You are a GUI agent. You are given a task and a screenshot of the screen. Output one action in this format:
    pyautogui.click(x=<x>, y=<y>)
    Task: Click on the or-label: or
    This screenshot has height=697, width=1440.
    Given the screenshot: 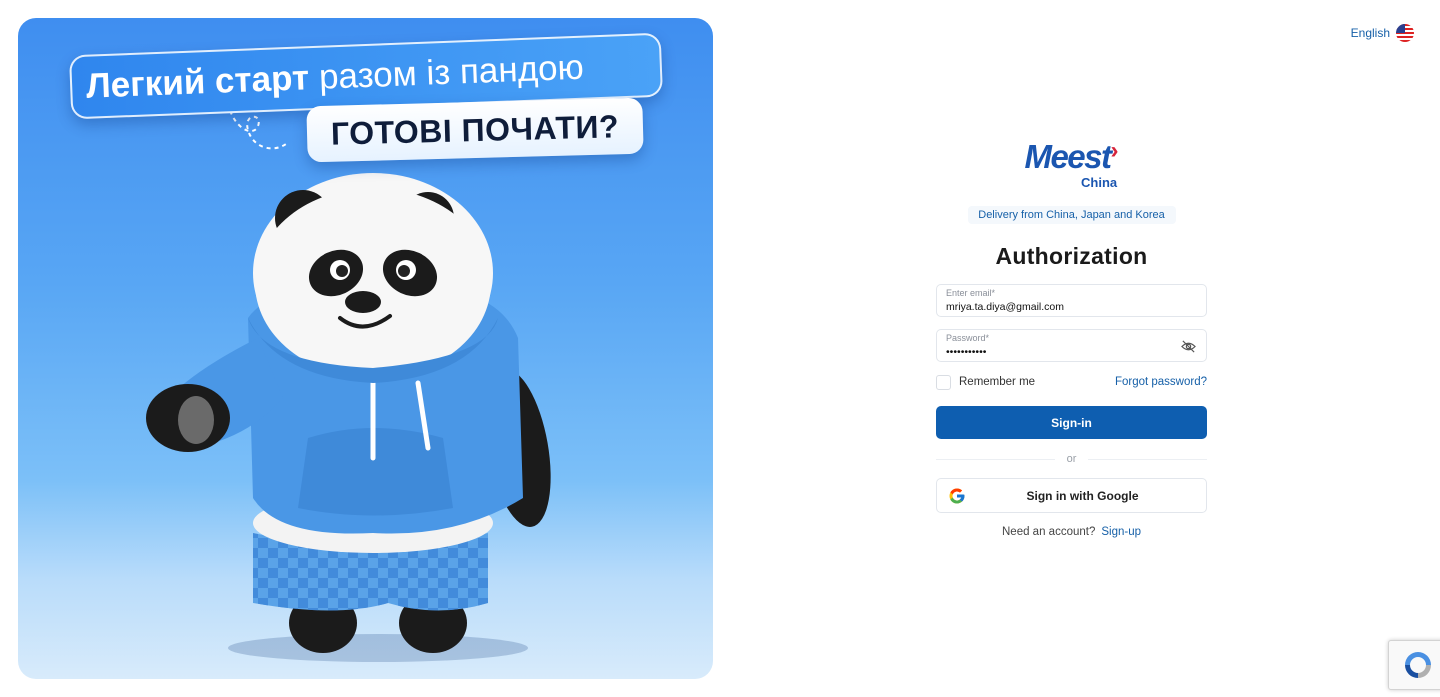 What is the action you would take?
    pyautogui.click(x=1071, y=459)
    